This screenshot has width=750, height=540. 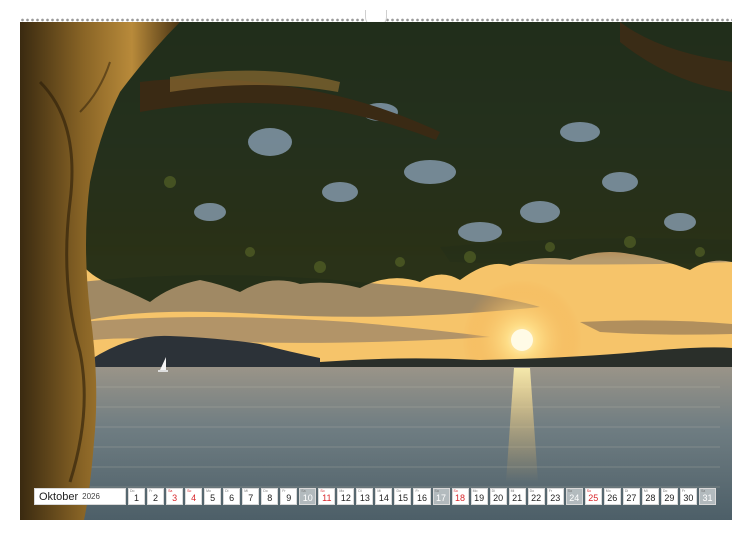 I want to click on day-cell: Sa 3, so click(x=175, y=496).